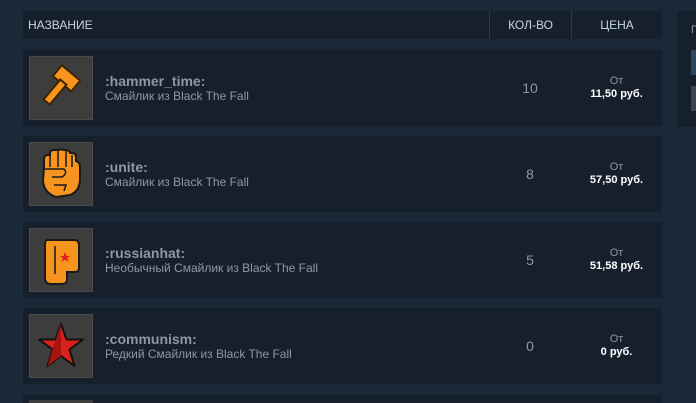  Describe the element at coordinates (61, 174) in the screenshot. I see `fist-icon` at that location.